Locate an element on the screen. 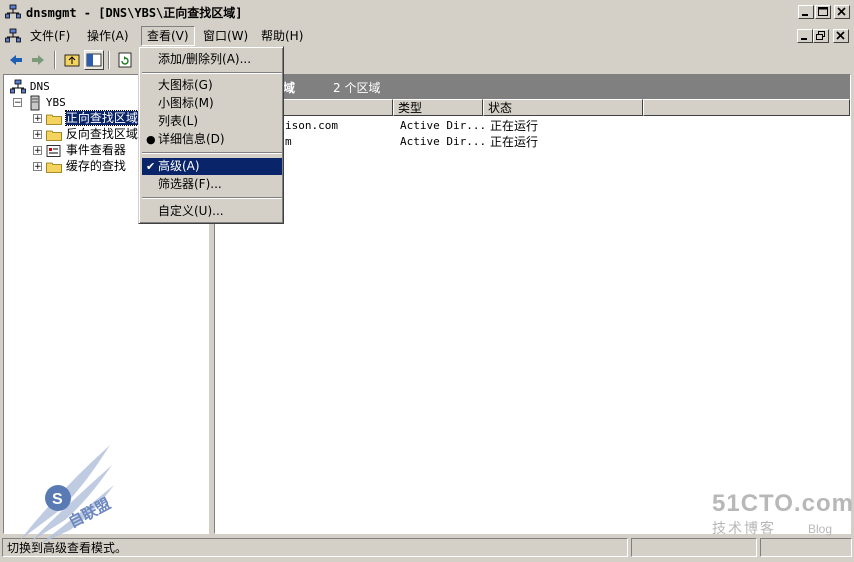 This screenshot has width=854, height=562. collapse-toggle: − is located at coordinates (17, 103).